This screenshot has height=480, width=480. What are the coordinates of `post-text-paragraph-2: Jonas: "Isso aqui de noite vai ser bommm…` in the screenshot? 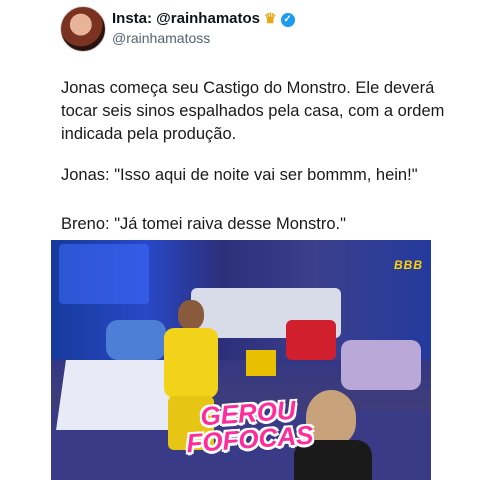 It's located at (239, 175).